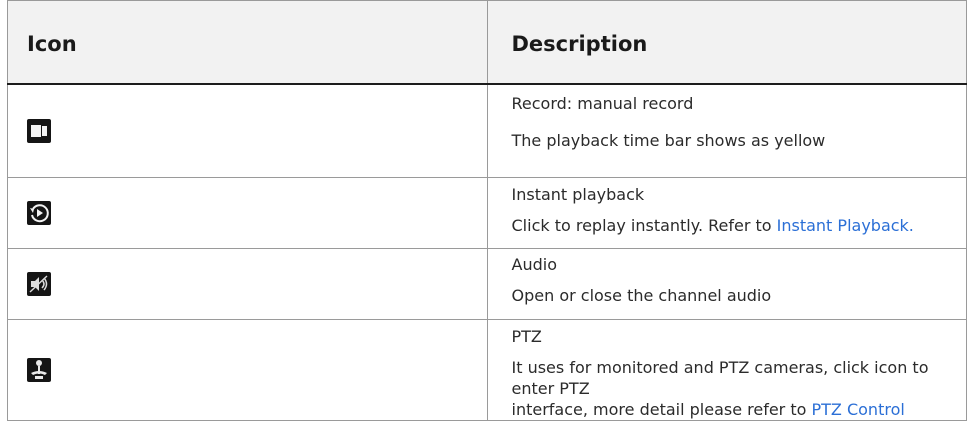 Image resolution: width=979 pixels, height=421 pixels. What do you see at coordinates (858, 409) in the screenshot?
I see `ptz-control-link: PTZ Control` at bounding box center [858, 409].